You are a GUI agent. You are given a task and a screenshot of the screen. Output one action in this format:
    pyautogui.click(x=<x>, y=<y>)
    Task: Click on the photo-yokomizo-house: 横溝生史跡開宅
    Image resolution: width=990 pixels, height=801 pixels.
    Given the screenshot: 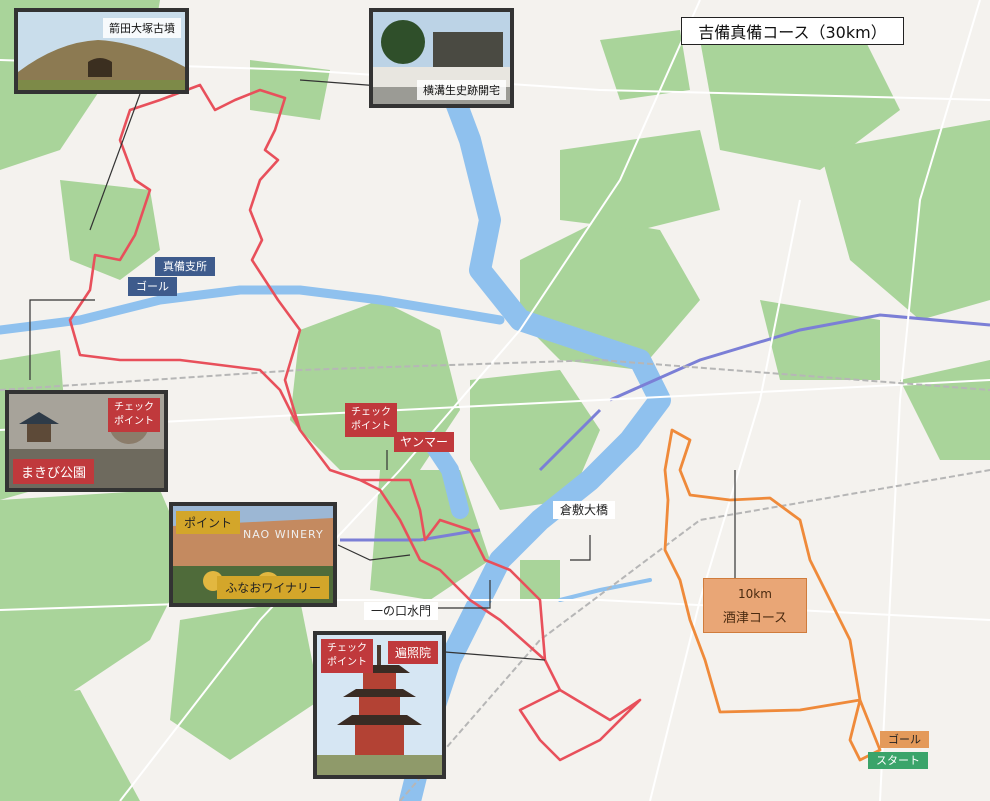 What is the action you would take?
    pyautogui.click(x=441, y=58)
    